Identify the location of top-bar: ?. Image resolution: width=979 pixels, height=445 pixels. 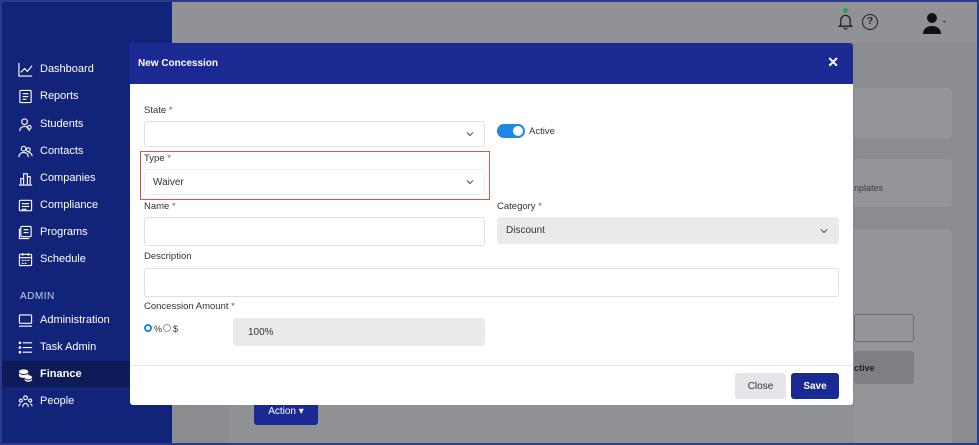
(574, 22).